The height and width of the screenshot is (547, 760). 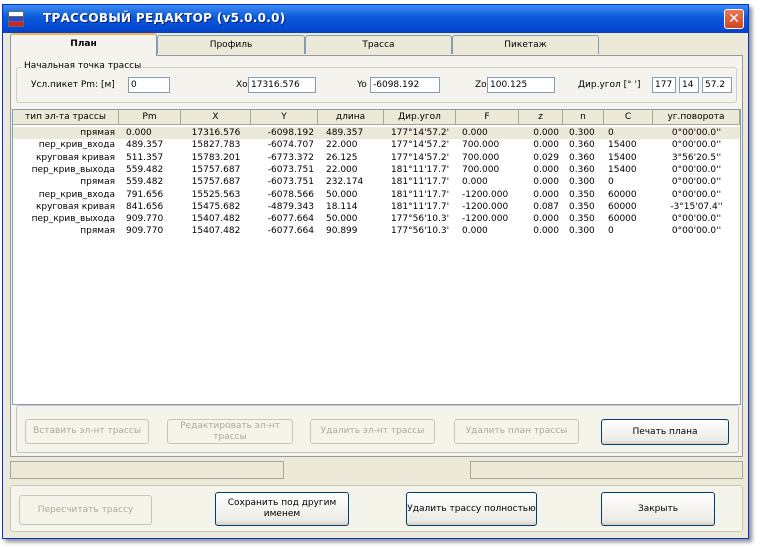 I want to click on save-as-button: Сохранить под другим именем, so click(x=282, y=509).